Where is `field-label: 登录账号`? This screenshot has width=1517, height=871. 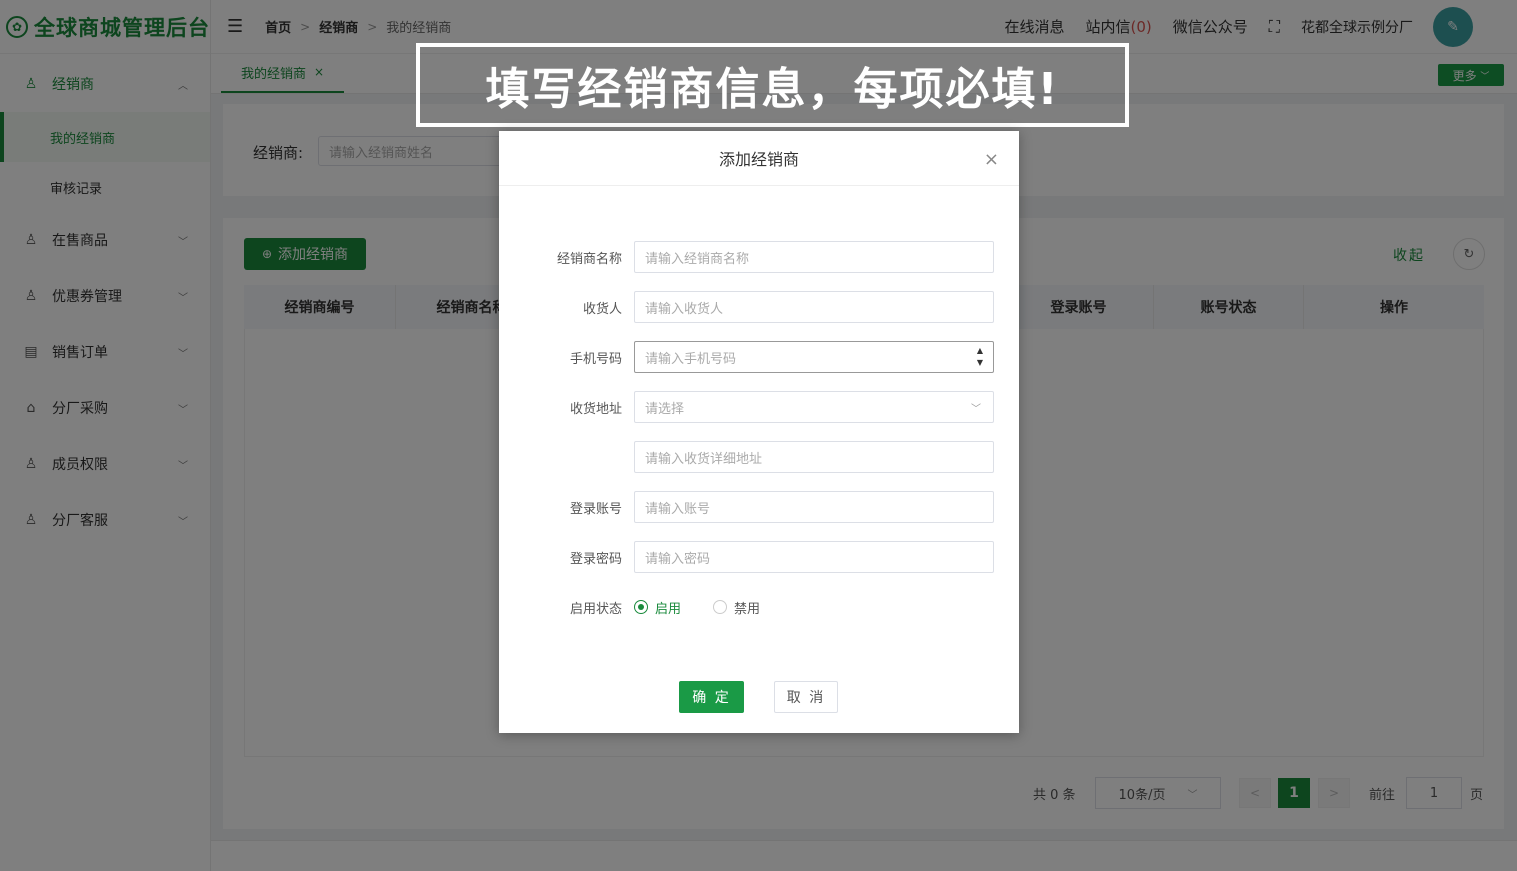 field-label: 登录账号 is located at coordinates (595, 509).